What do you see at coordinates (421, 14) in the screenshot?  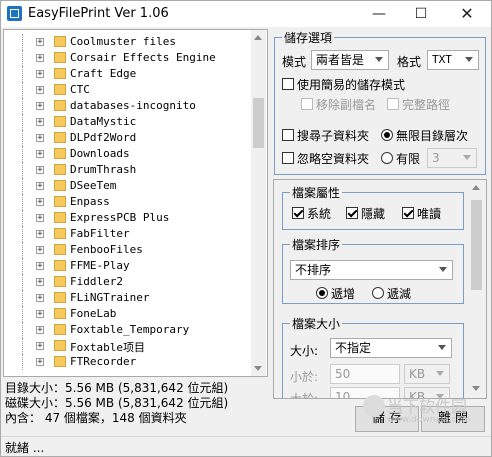 I see `maximize-button: ☐` at bounding box center [421, 14].